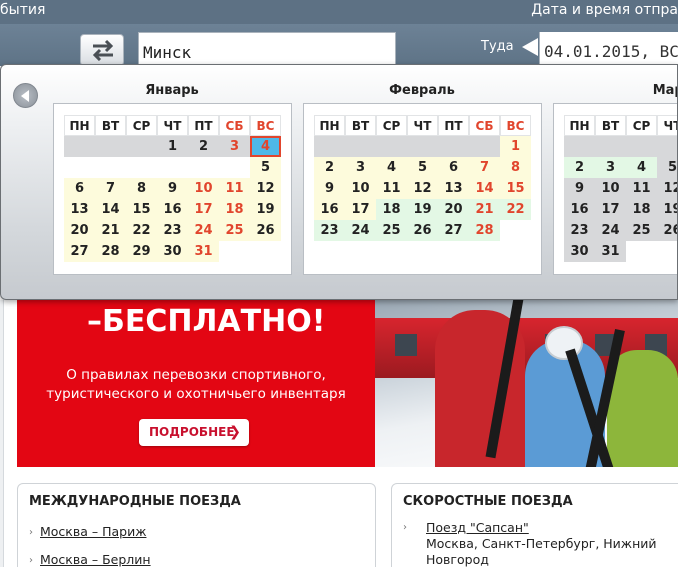  Describe the element at coordinates (235, 432) in the screenshot. I see `chevron-right-icon: ❯` at that location.